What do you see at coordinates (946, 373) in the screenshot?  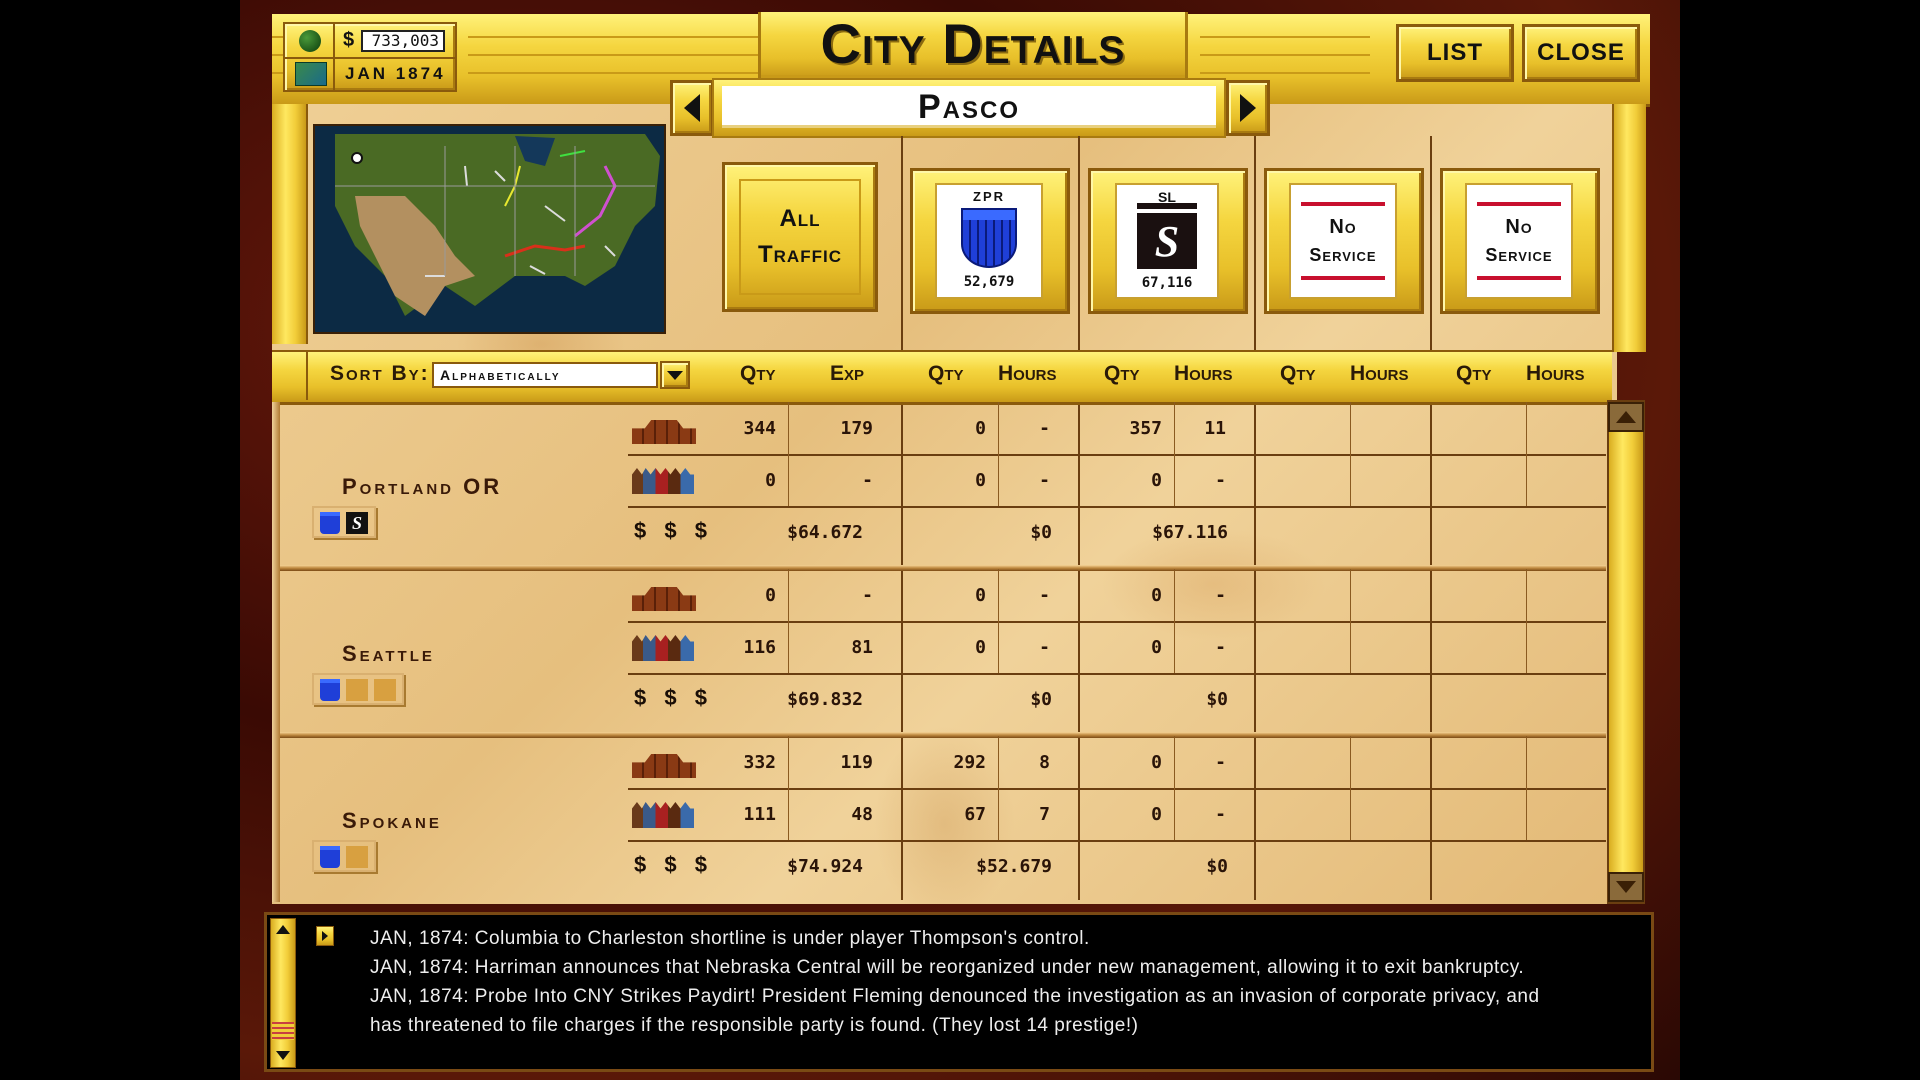 I see `header-zpr-qty: Qty` at bounding box center [946, 373].